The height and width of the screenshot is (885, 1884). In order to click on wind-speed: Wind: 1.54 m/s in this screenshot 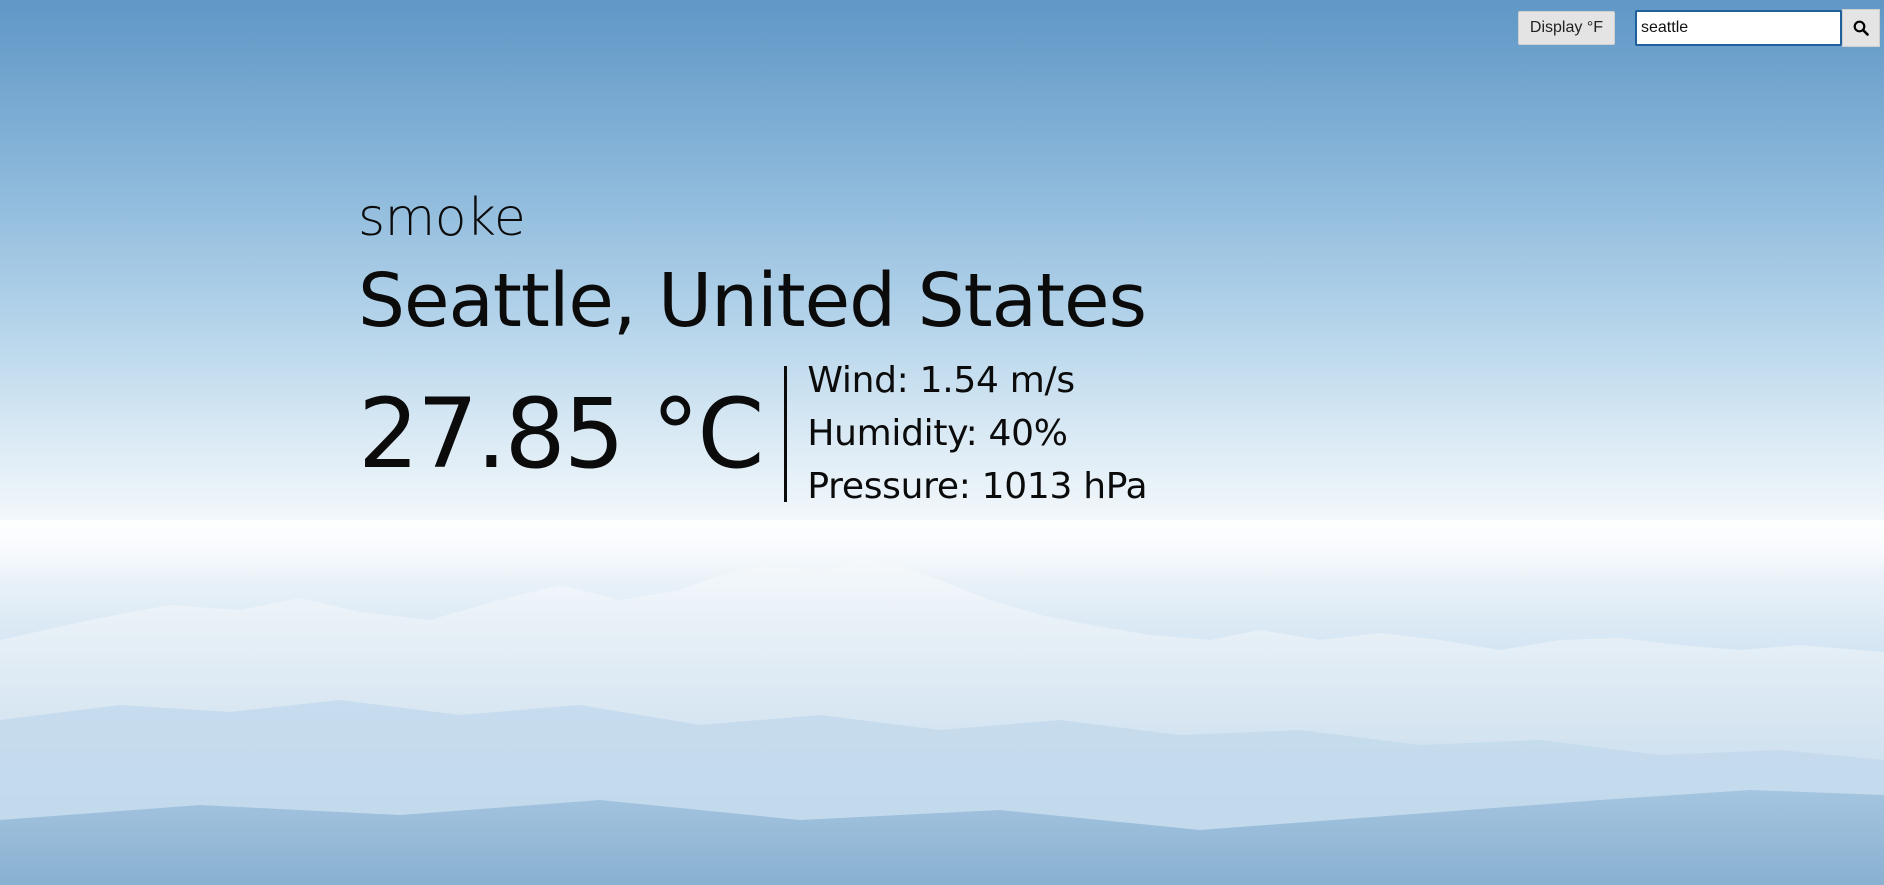, I will do `click(941, 380)`.